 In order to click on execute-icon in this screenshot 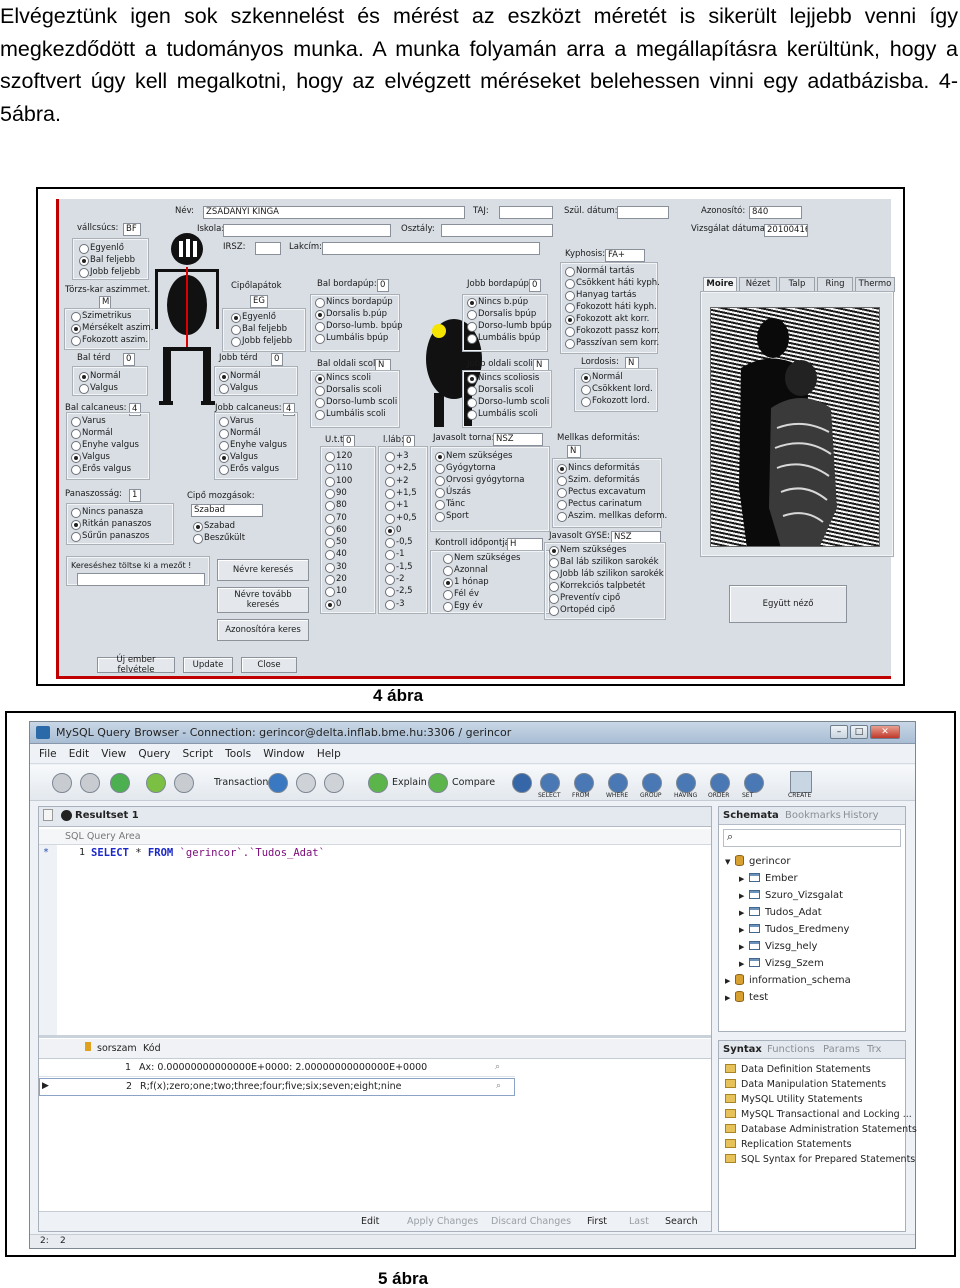, I will do `click(156, 783)`.